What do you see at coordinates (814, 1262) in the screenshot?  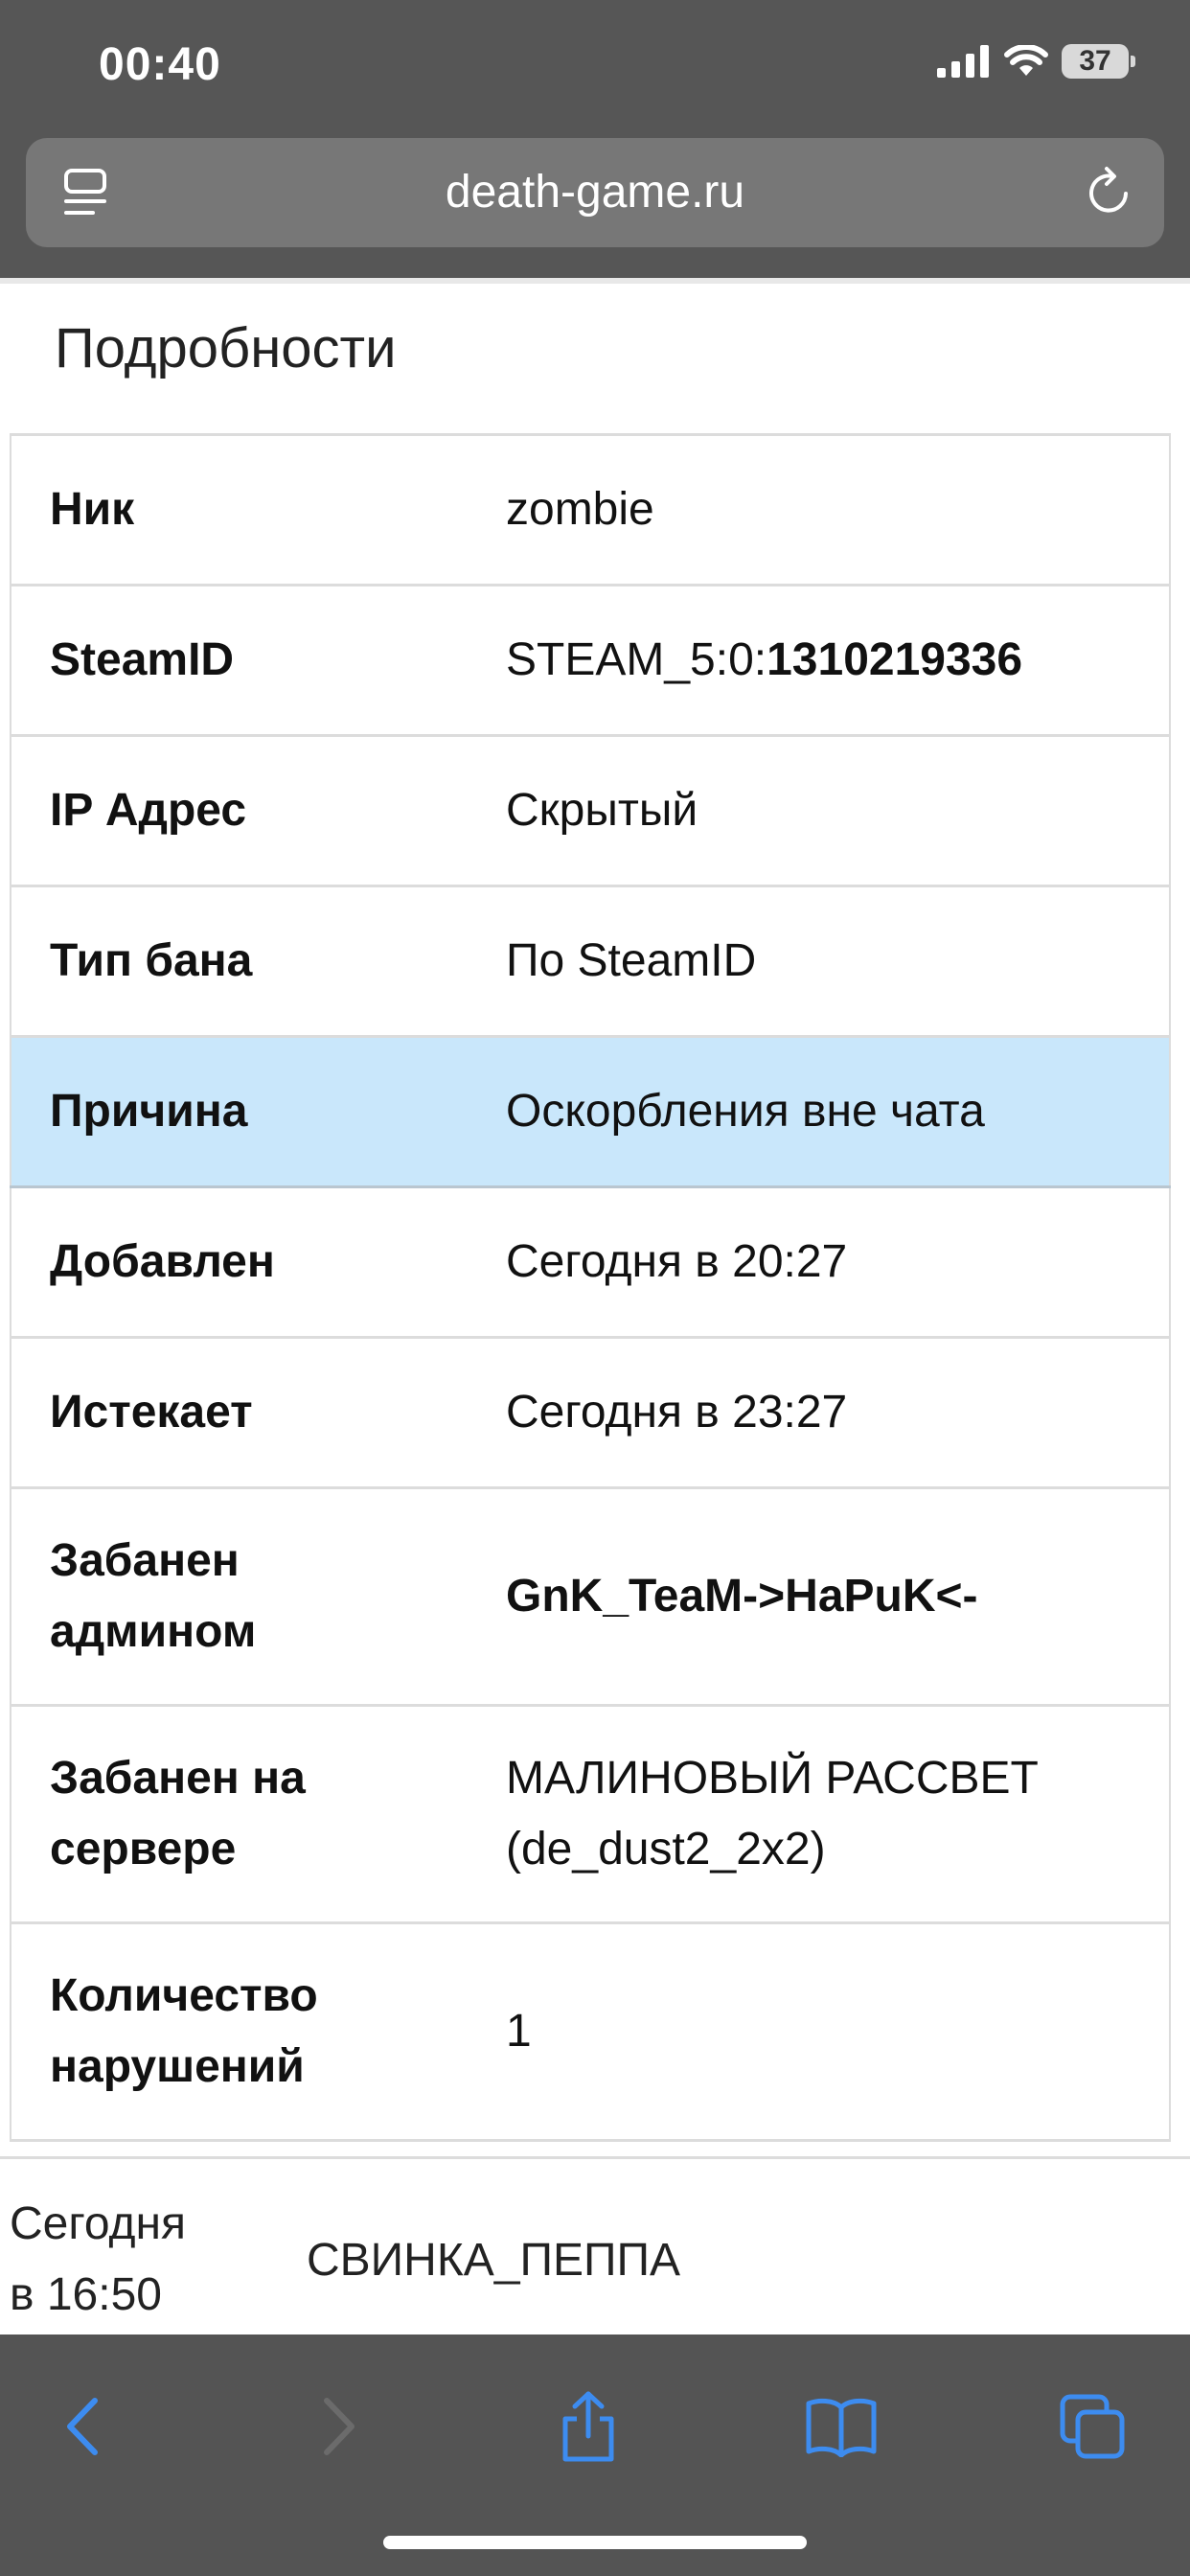 I see `row-value-added: Сегодня в 20:27` at bounding box center [814, 1262].